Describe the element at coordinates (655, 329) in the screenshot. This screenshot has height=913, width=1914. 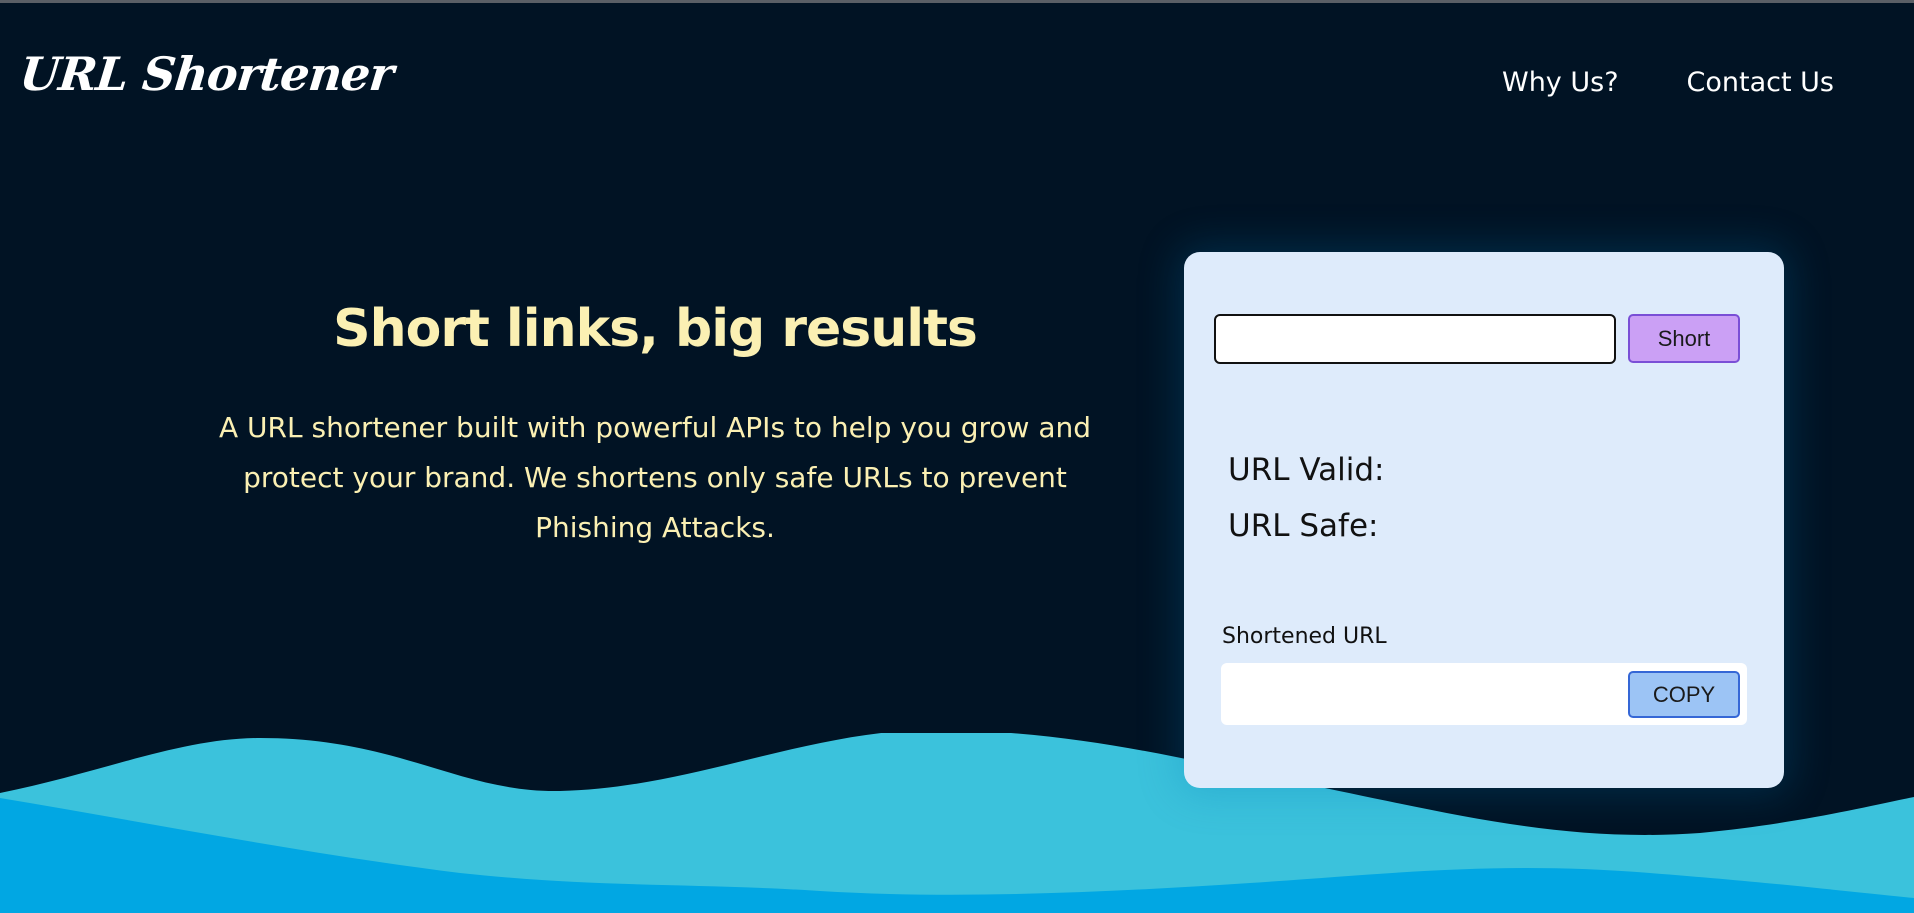
I see `hero-title: Short links, big results` at that location.